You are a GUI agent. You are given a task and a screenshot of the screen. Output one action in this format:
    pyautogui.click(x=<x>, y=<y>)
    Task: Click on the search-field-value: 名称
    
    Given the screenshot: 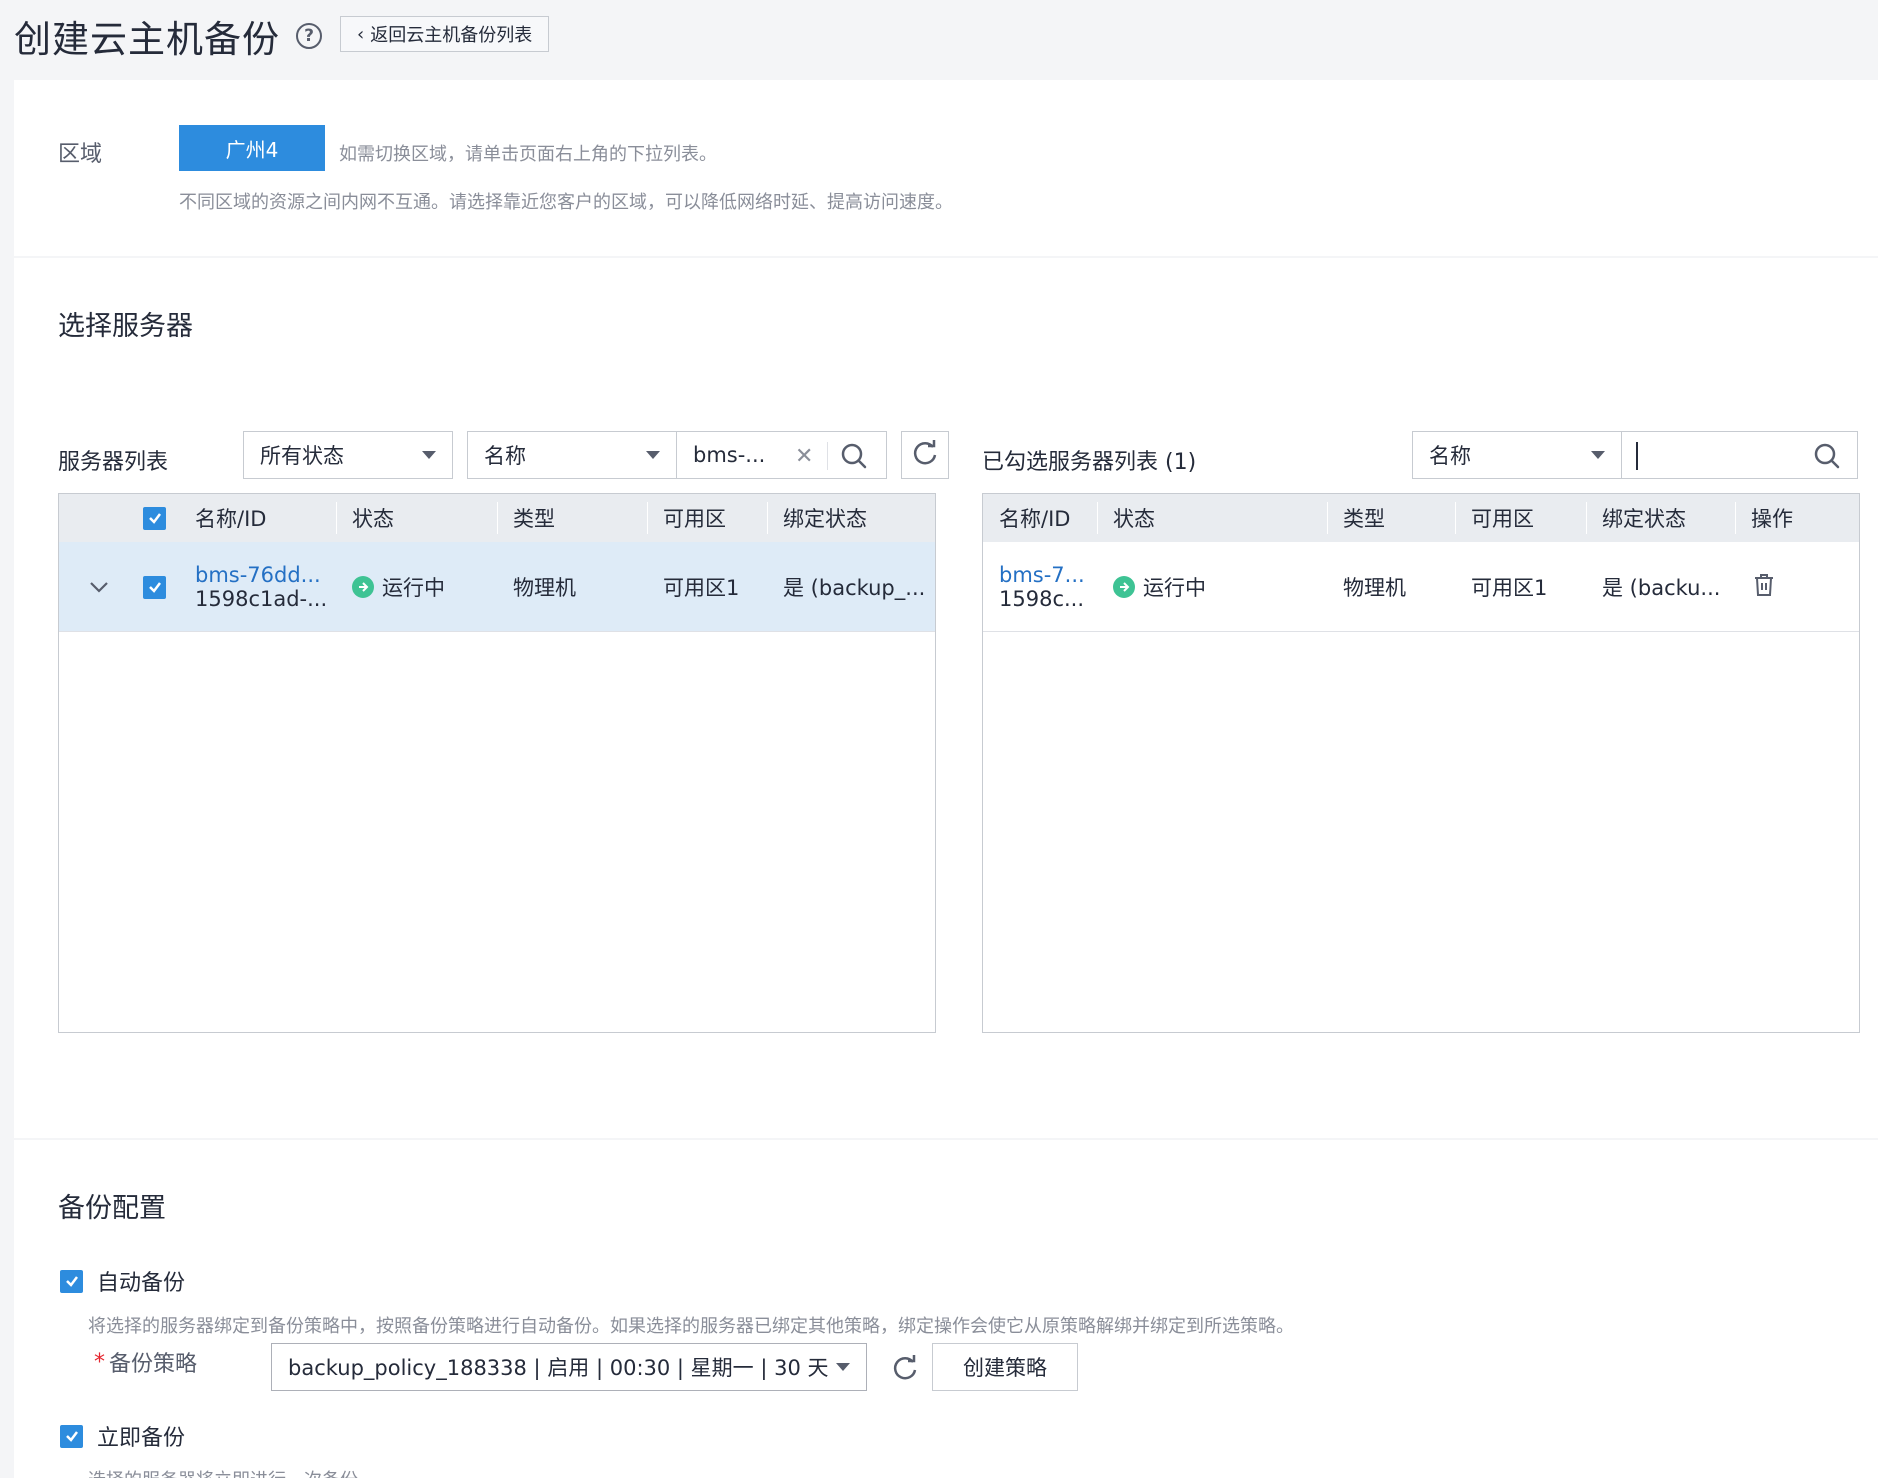 What is the action you would take?
    pyautogui.click(x=505, y=456)
    